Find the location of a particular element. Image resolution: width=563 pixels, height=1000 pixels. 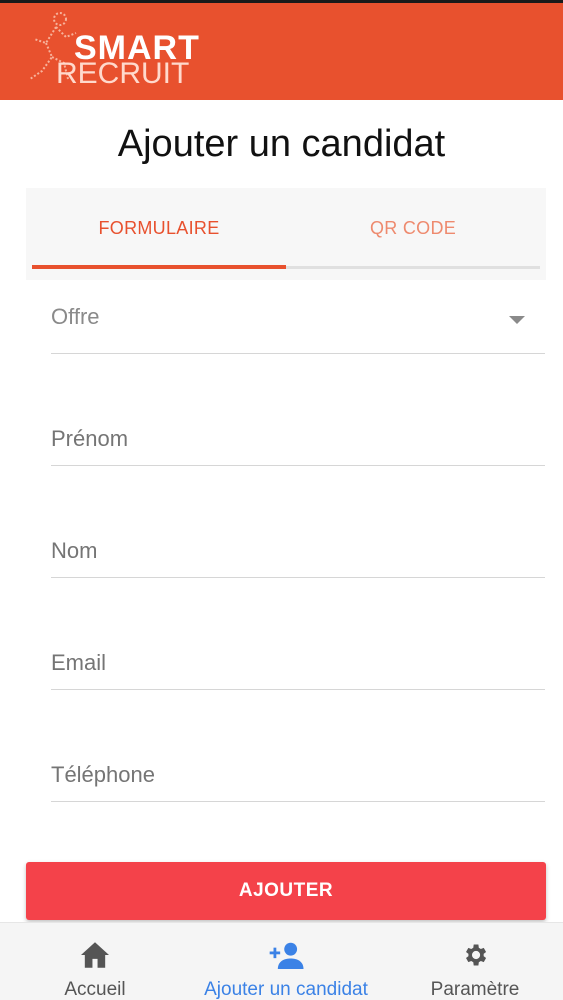

email-input is located at coordinates (298, 663).